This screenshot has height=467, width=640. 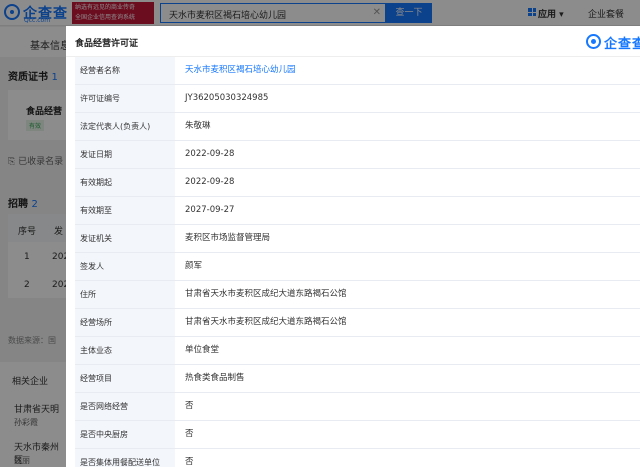 What do you see at coordinates (357, 379) in the screenshot?
I see `info-row-business-items: 经营项目 热食类食品制售` at bounding box center [357, 379].